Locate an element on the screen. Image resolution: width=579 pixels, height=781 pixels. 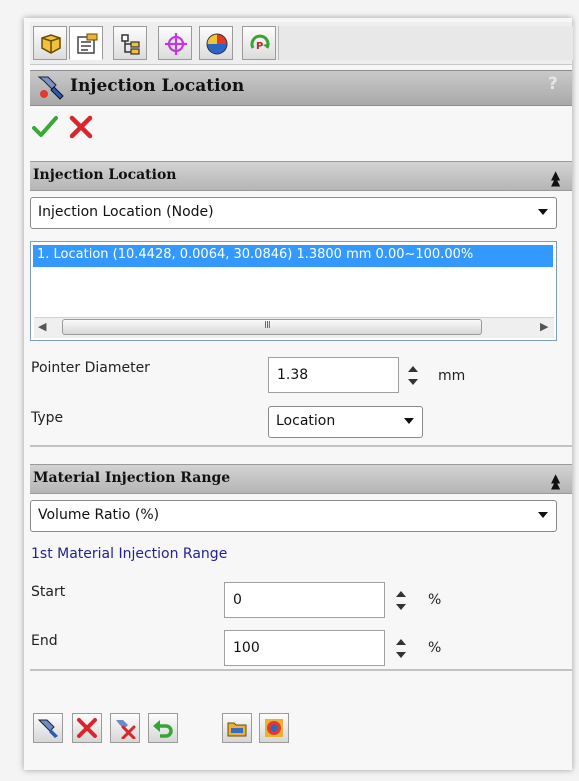
delete-all-button is located at coordinates (125, 728).